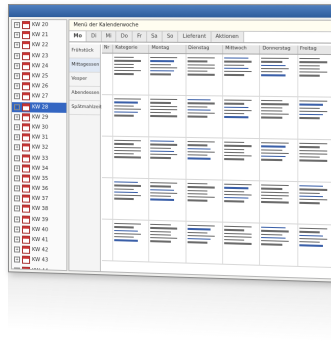 The height and width of the screenshot is (346, 331). Describe the element at coordinates (84, 65) in the screenshot. I see `meal-nav-item: Mittagessen` at that location.